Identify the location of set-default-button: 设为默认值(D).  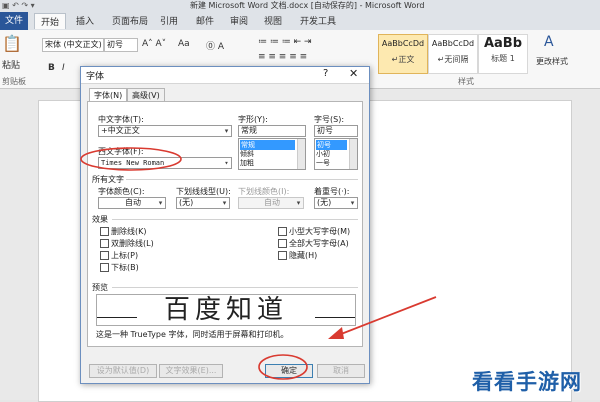
(123, 371).